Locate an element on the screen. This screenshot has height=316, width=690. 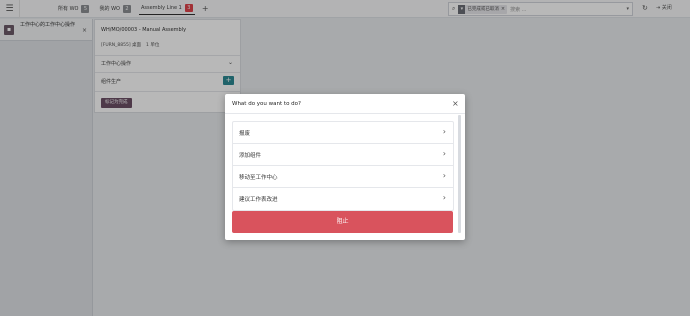
close-icon: × is located at coordinates (455, 103).